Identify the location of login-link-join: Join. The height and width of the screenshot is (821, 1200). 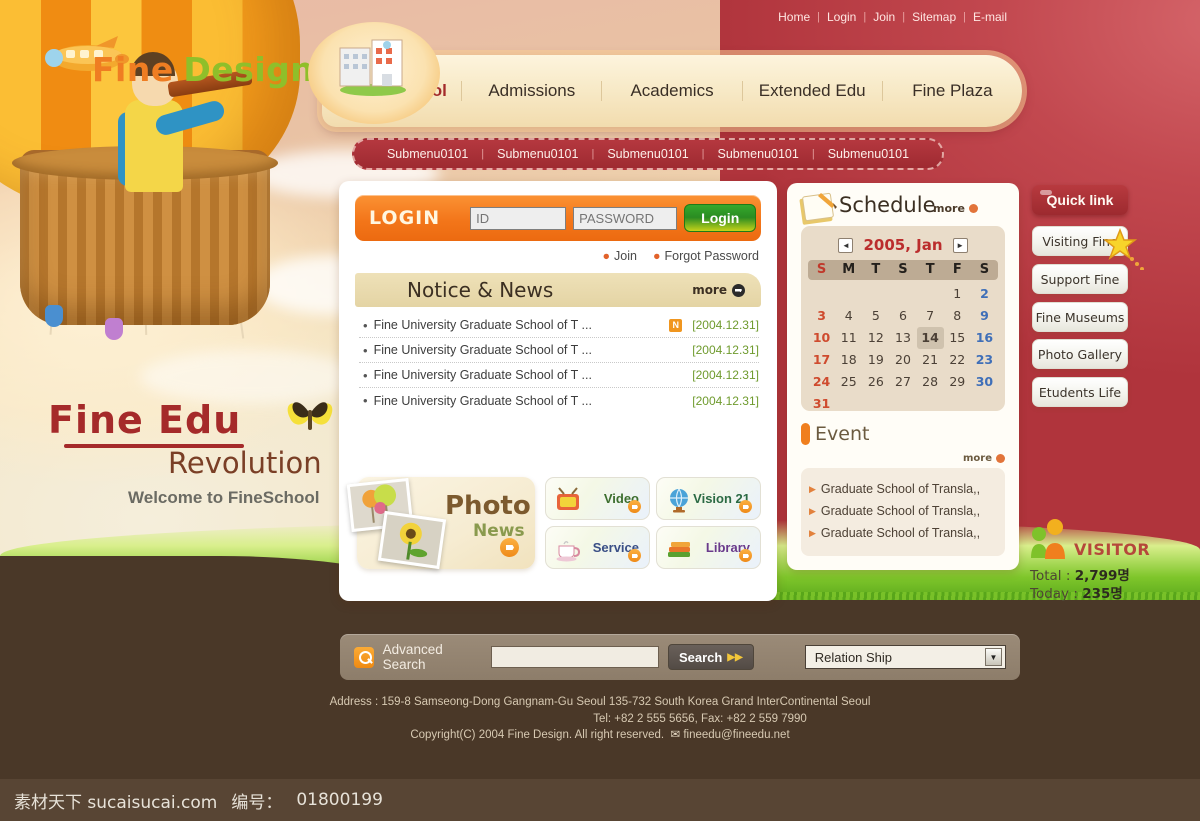
(625, 256).